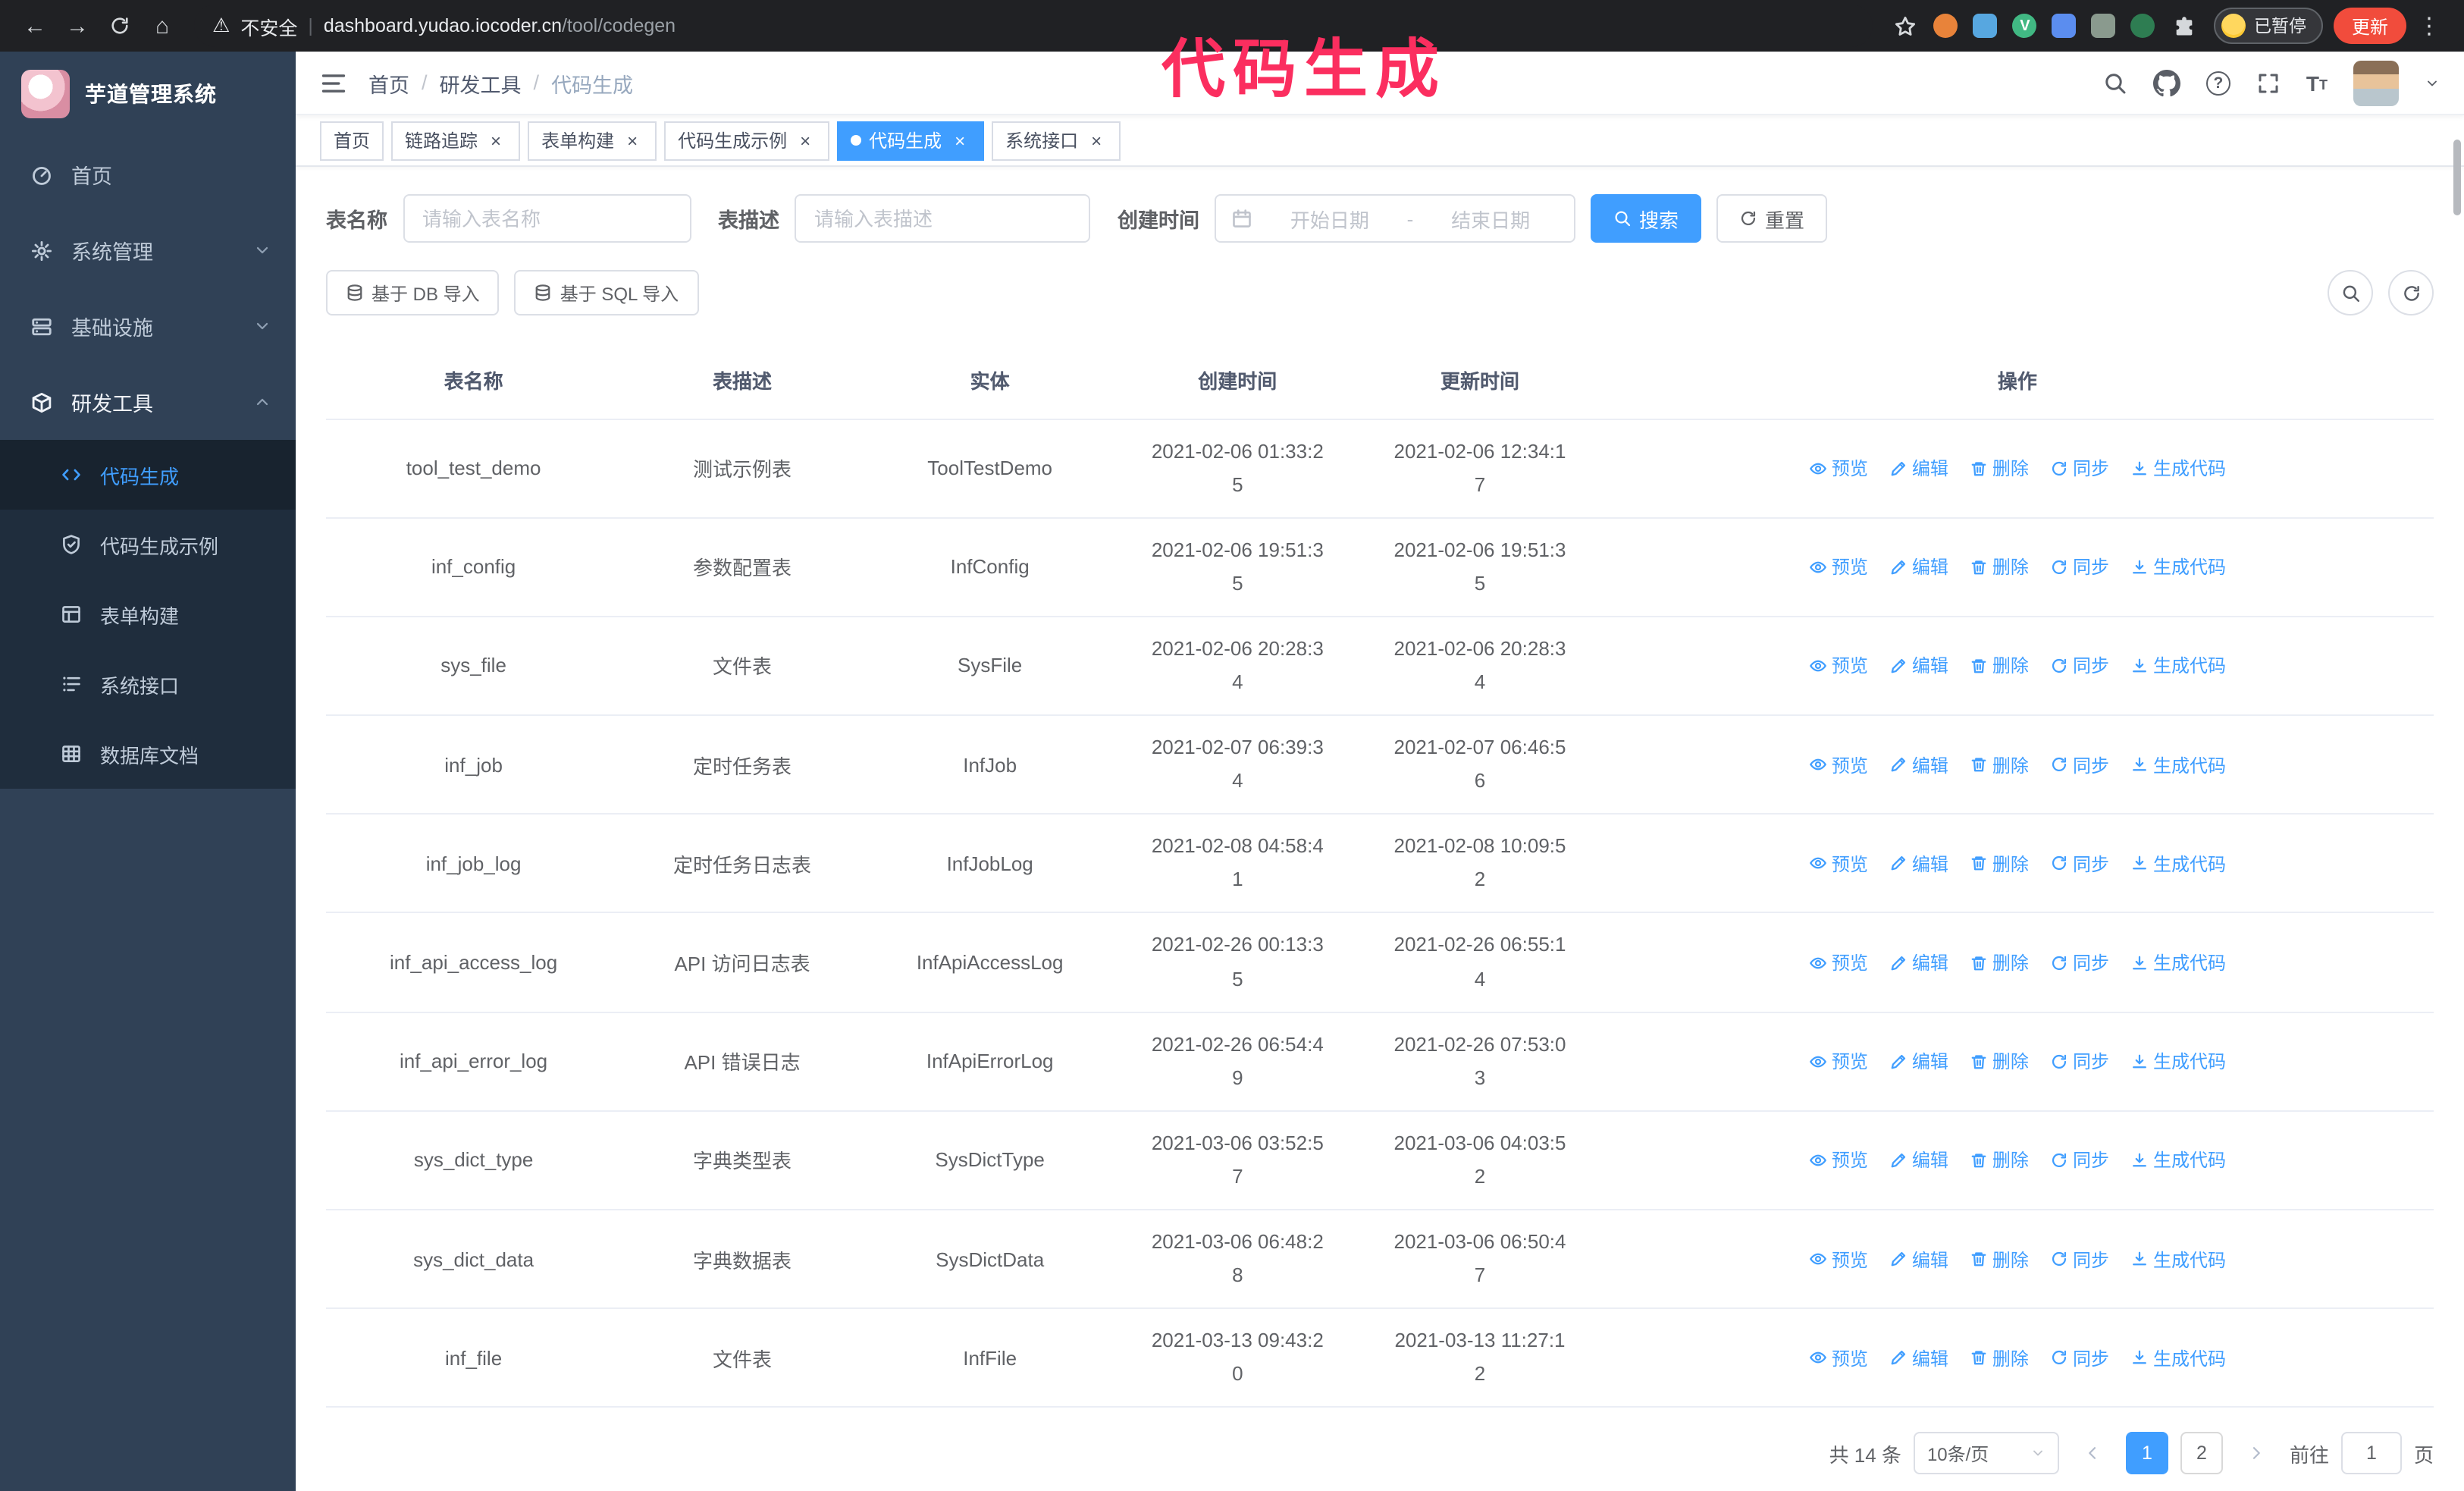 The width and height of the screenshot is (2464, 1491). I want to click on vue-devtools-icon: V, so click(2024, 26).